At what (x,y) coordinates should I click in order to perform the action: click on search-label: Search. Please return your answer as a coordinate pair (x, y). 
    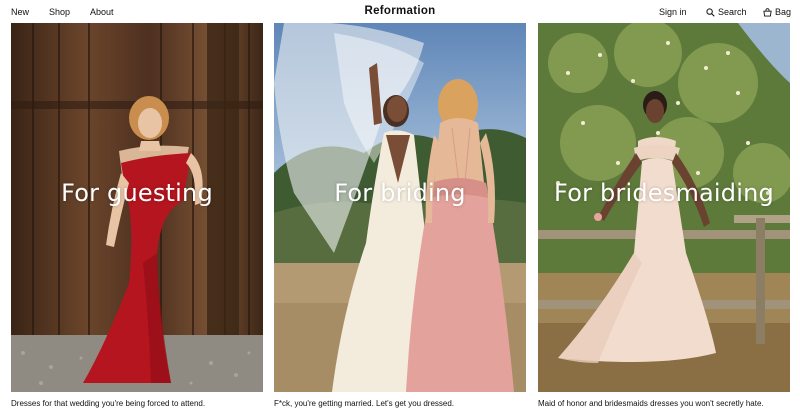
    Looking at the image, I should click on (732, 12).